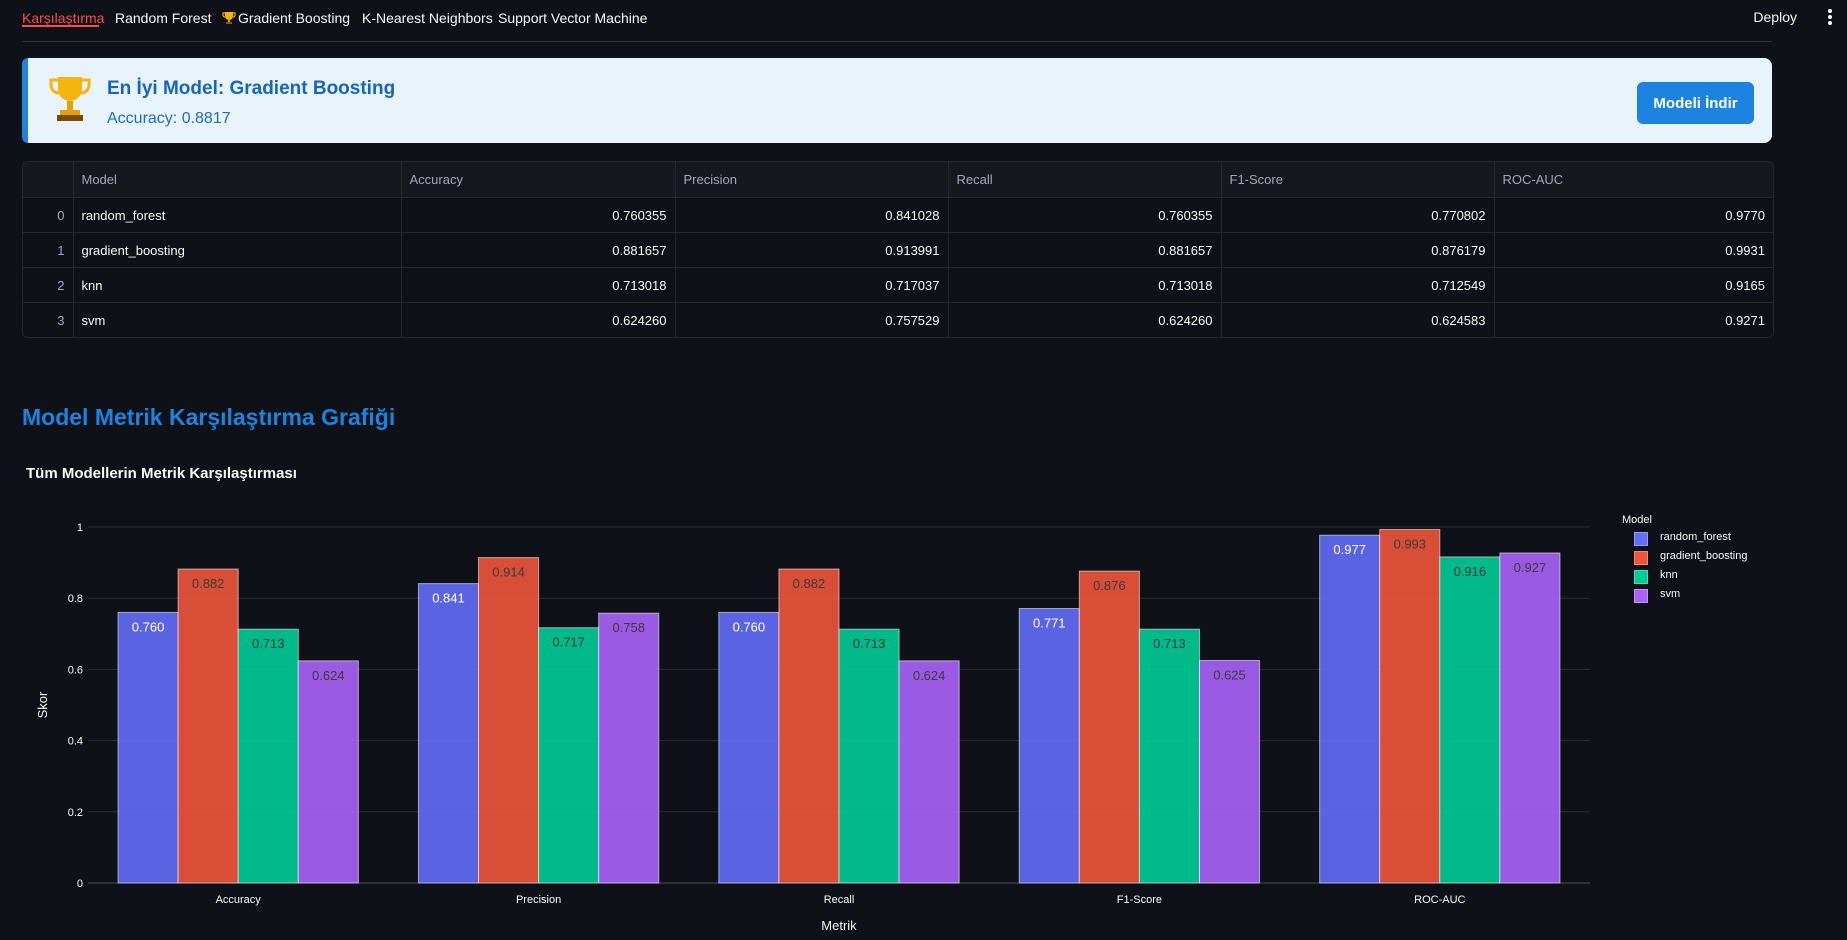  What do you see at coordinates (1650, 577) in the screenshot?
I see `legend-item-knn: knn` at bounding box center [1650, 577].